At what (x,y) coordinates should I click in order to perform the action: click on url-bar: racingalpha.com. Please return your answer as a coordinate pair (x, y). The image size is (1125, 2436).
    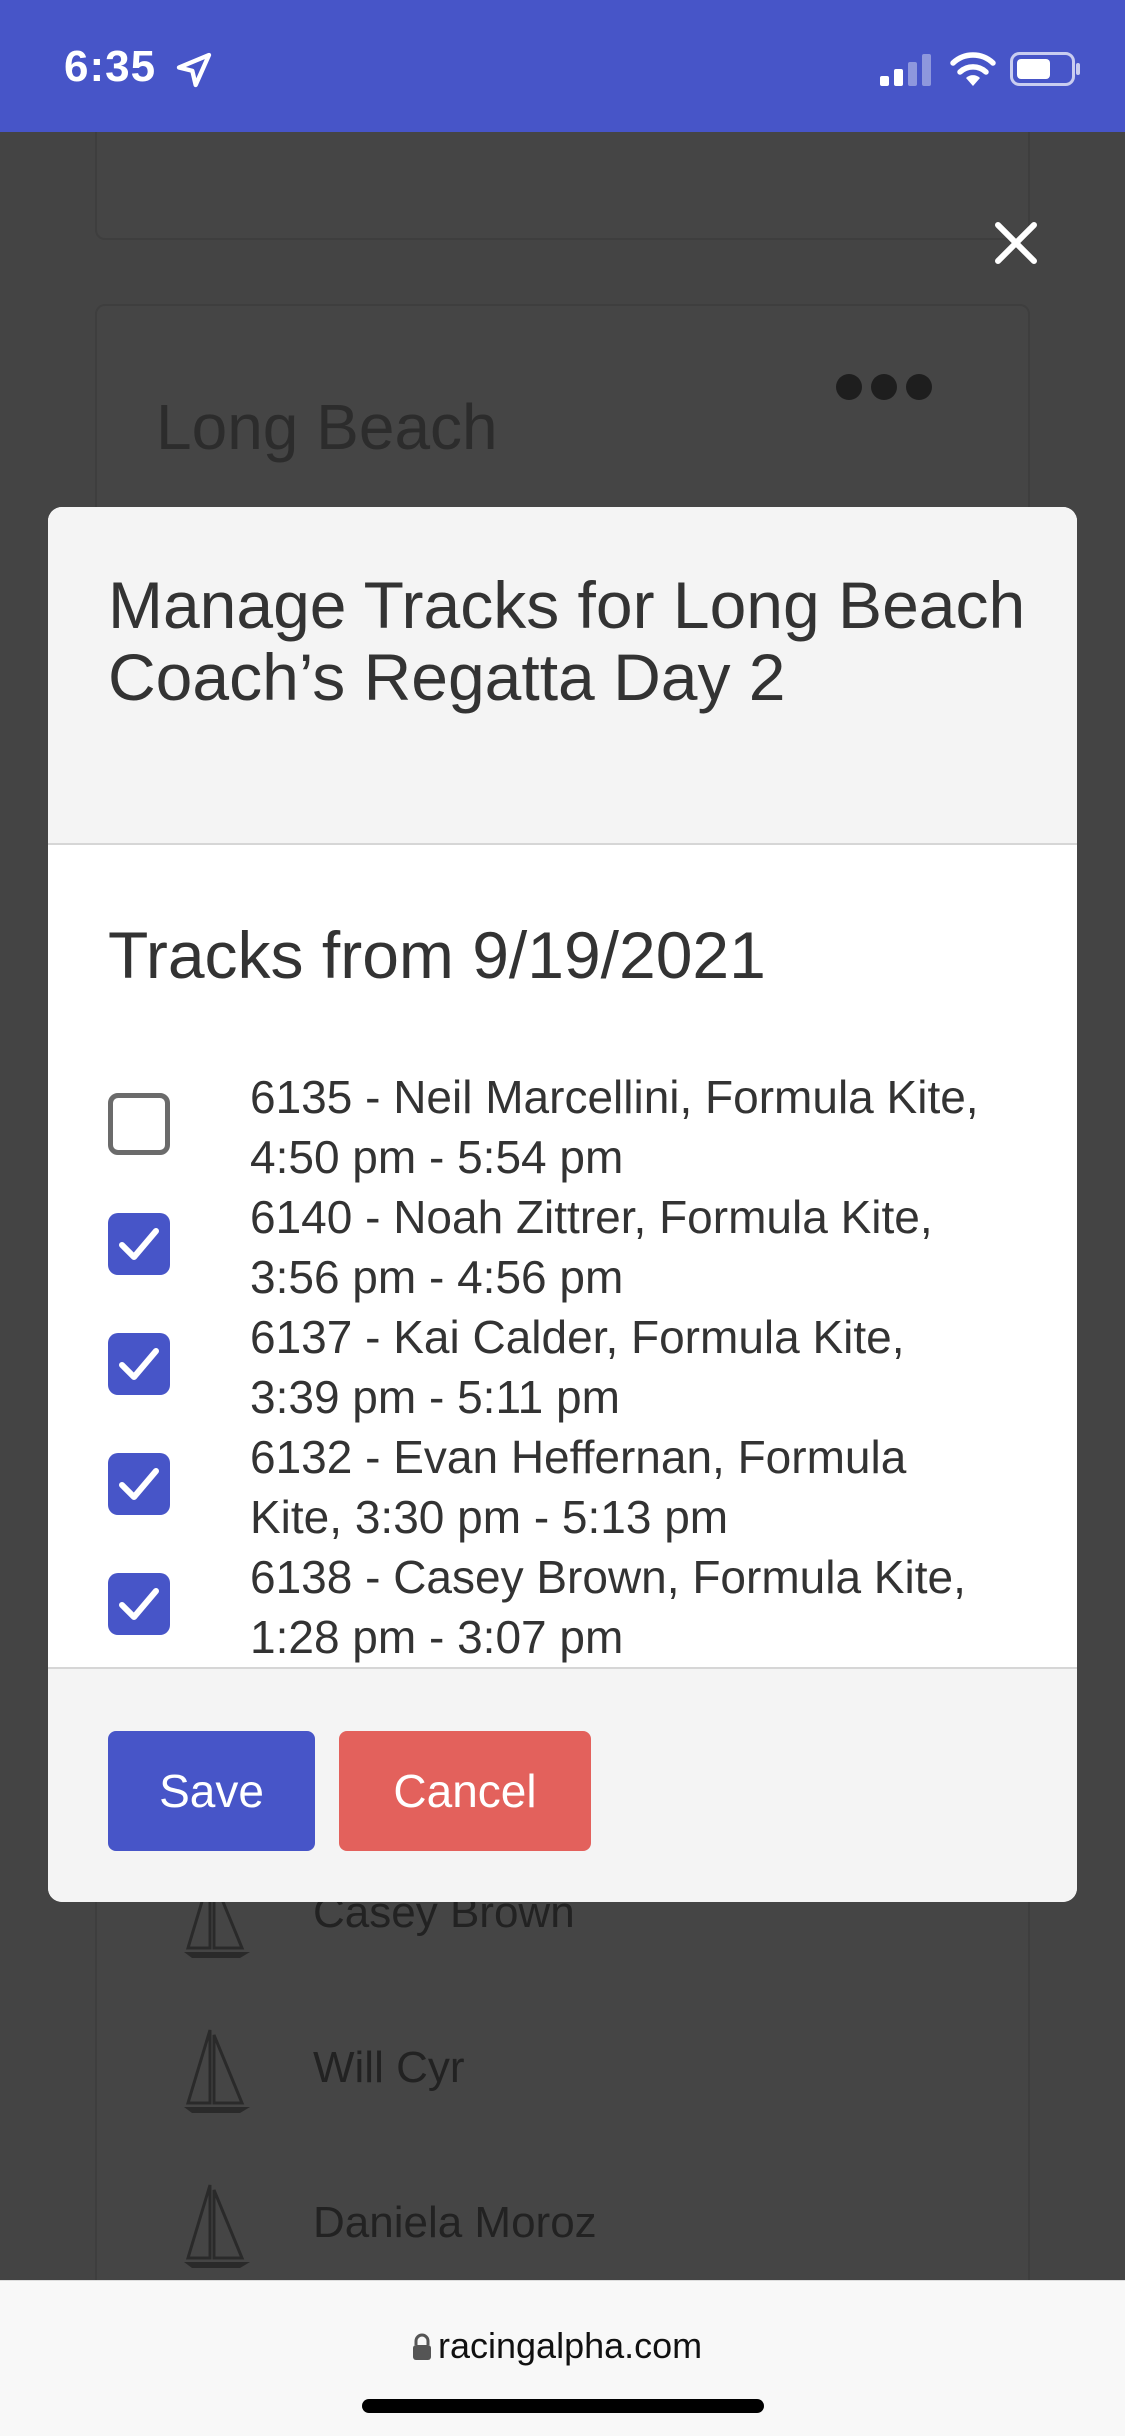
    Looking at the image, I should click on (562, 2358).